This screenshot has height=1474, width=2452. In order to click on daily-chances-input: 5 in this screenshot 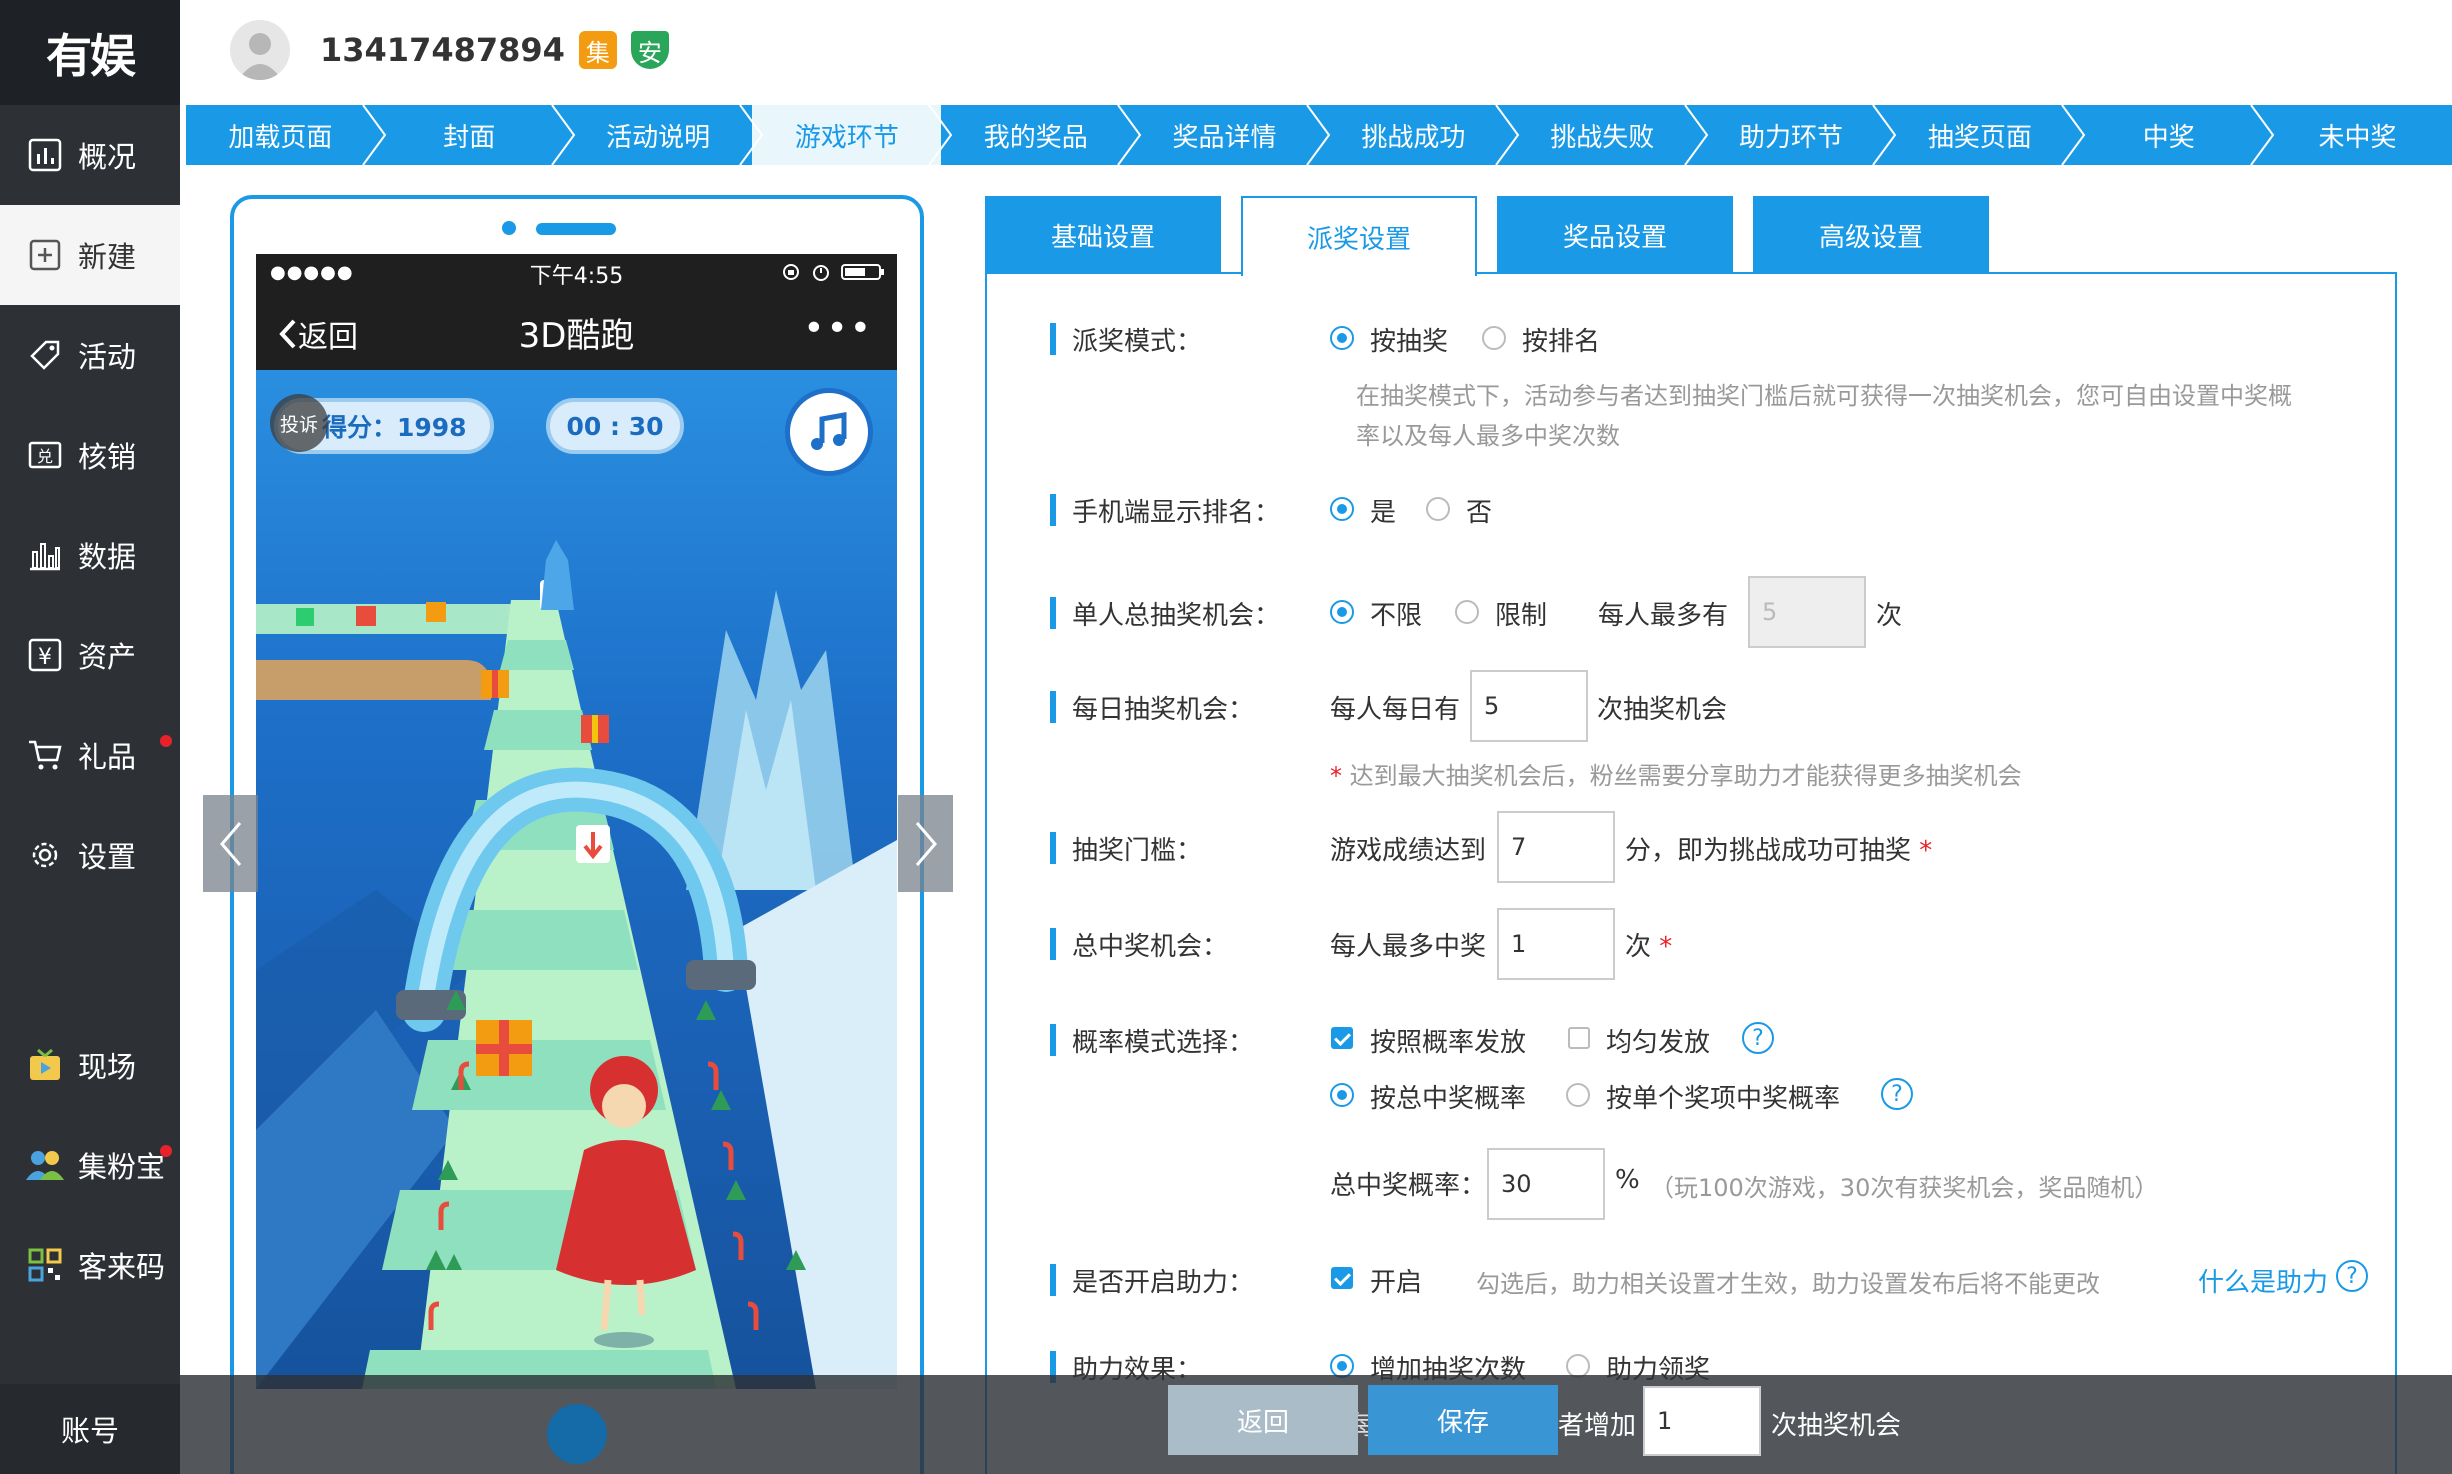, I will do `click(1529, 706)`.